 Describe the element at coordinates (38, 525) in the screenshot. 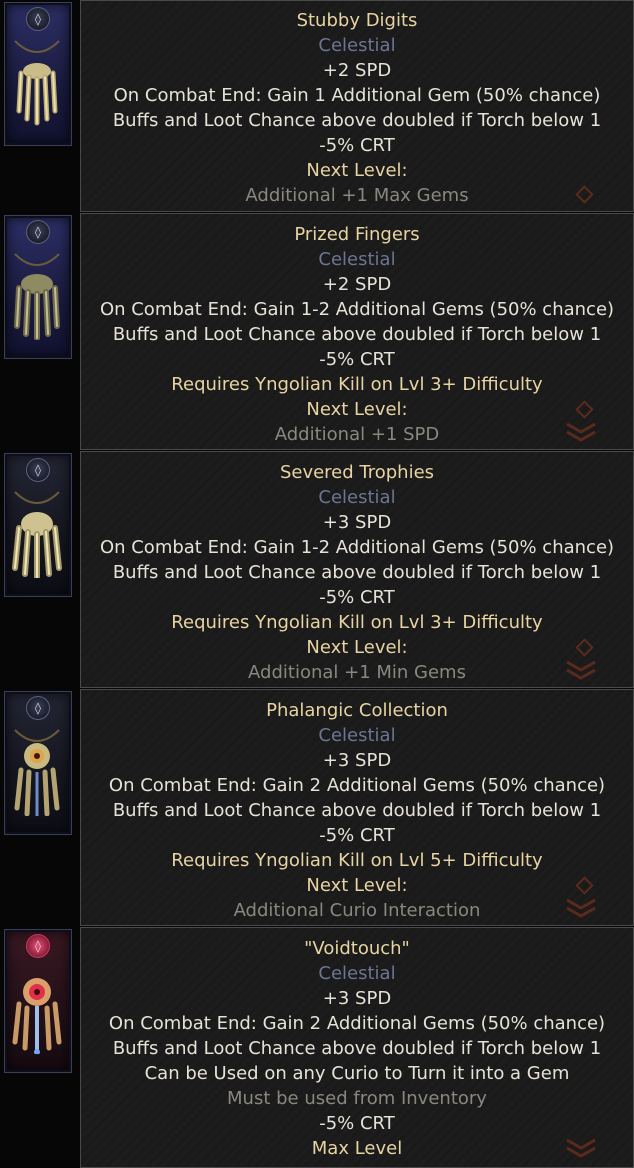

I see `severed-trophies-claw-icon: ◊` at that location.